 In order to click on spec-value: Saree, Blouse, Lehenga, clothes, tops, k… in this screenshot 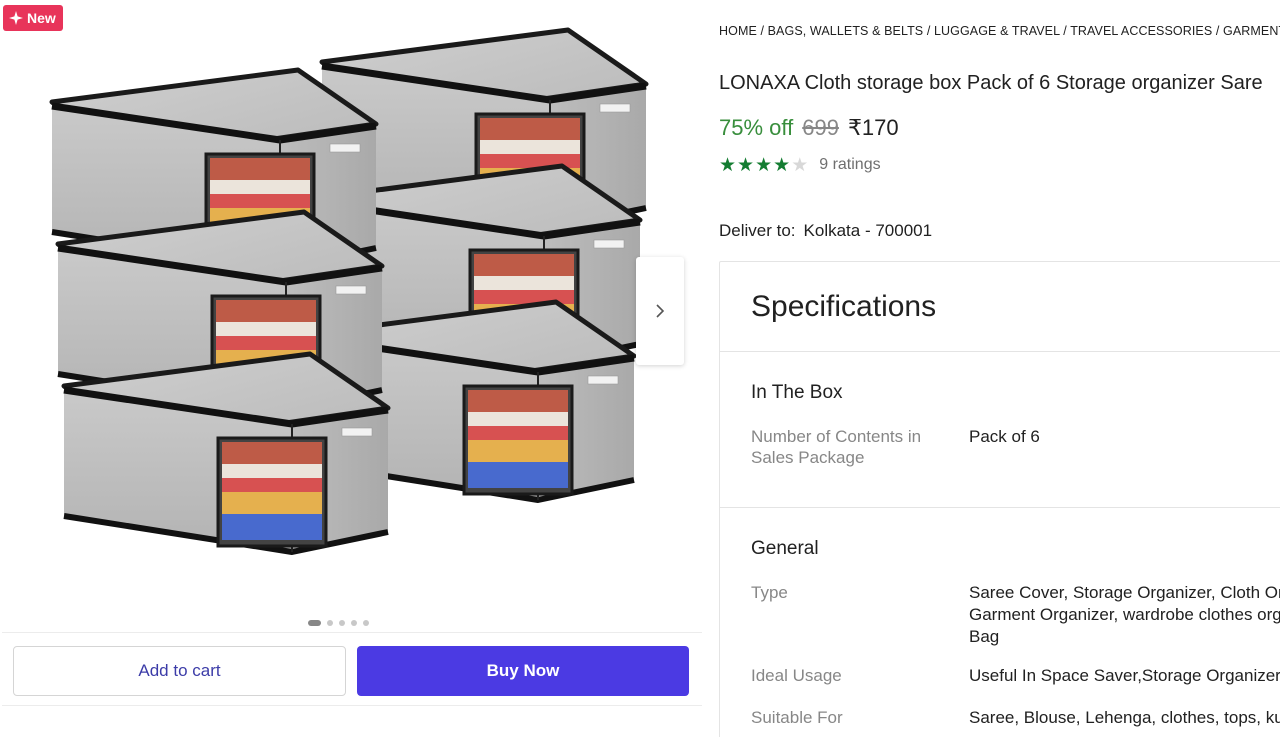, I will do `click(1124, 717)`.